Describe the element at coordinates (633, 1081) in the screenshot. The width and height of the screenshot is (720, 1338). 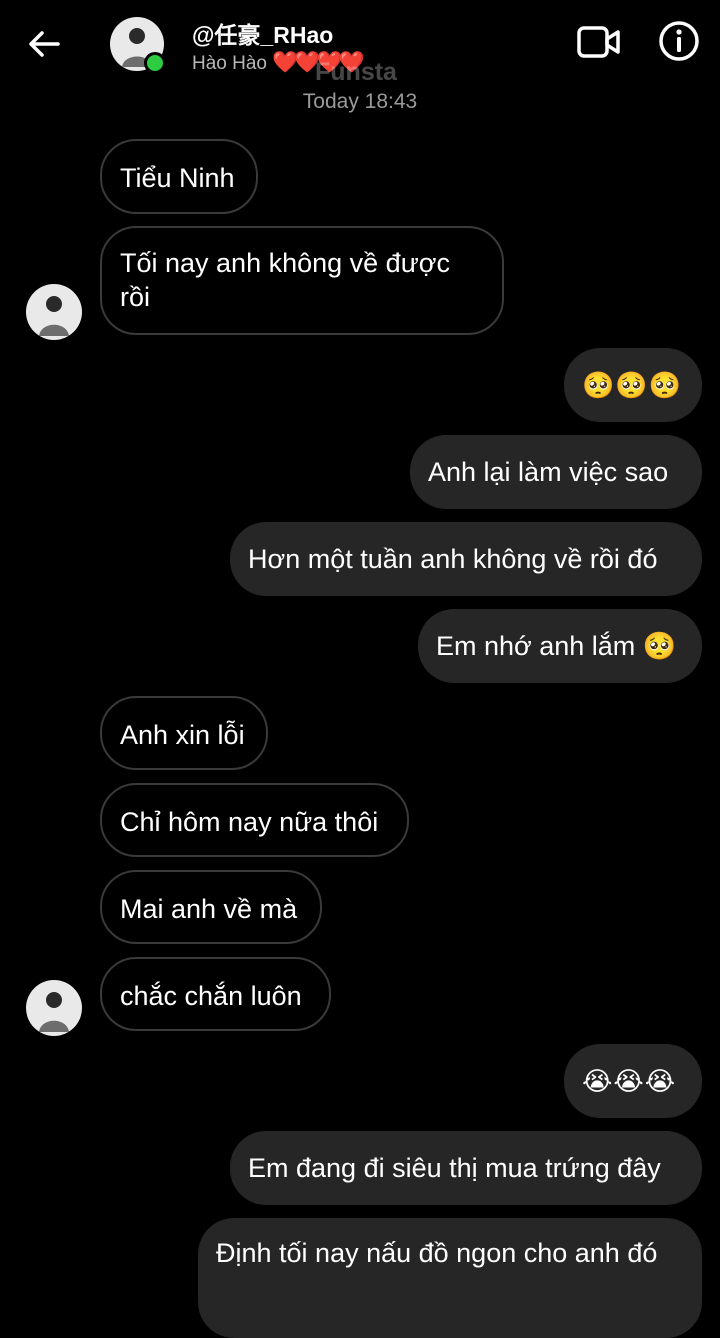
I see `message-bubble-outgoing: 😭😭😭` at that location.